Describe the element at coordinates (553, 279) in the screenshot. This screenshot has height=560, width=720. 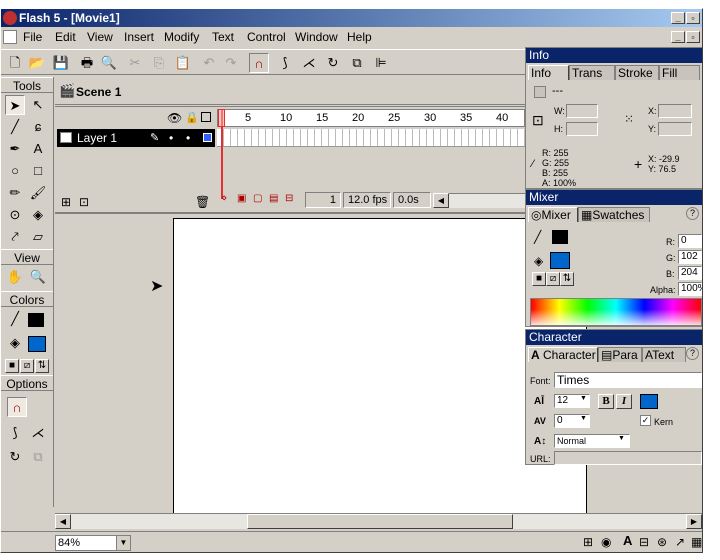
I see `mixer-no-color-icon: ⧄` at that location.